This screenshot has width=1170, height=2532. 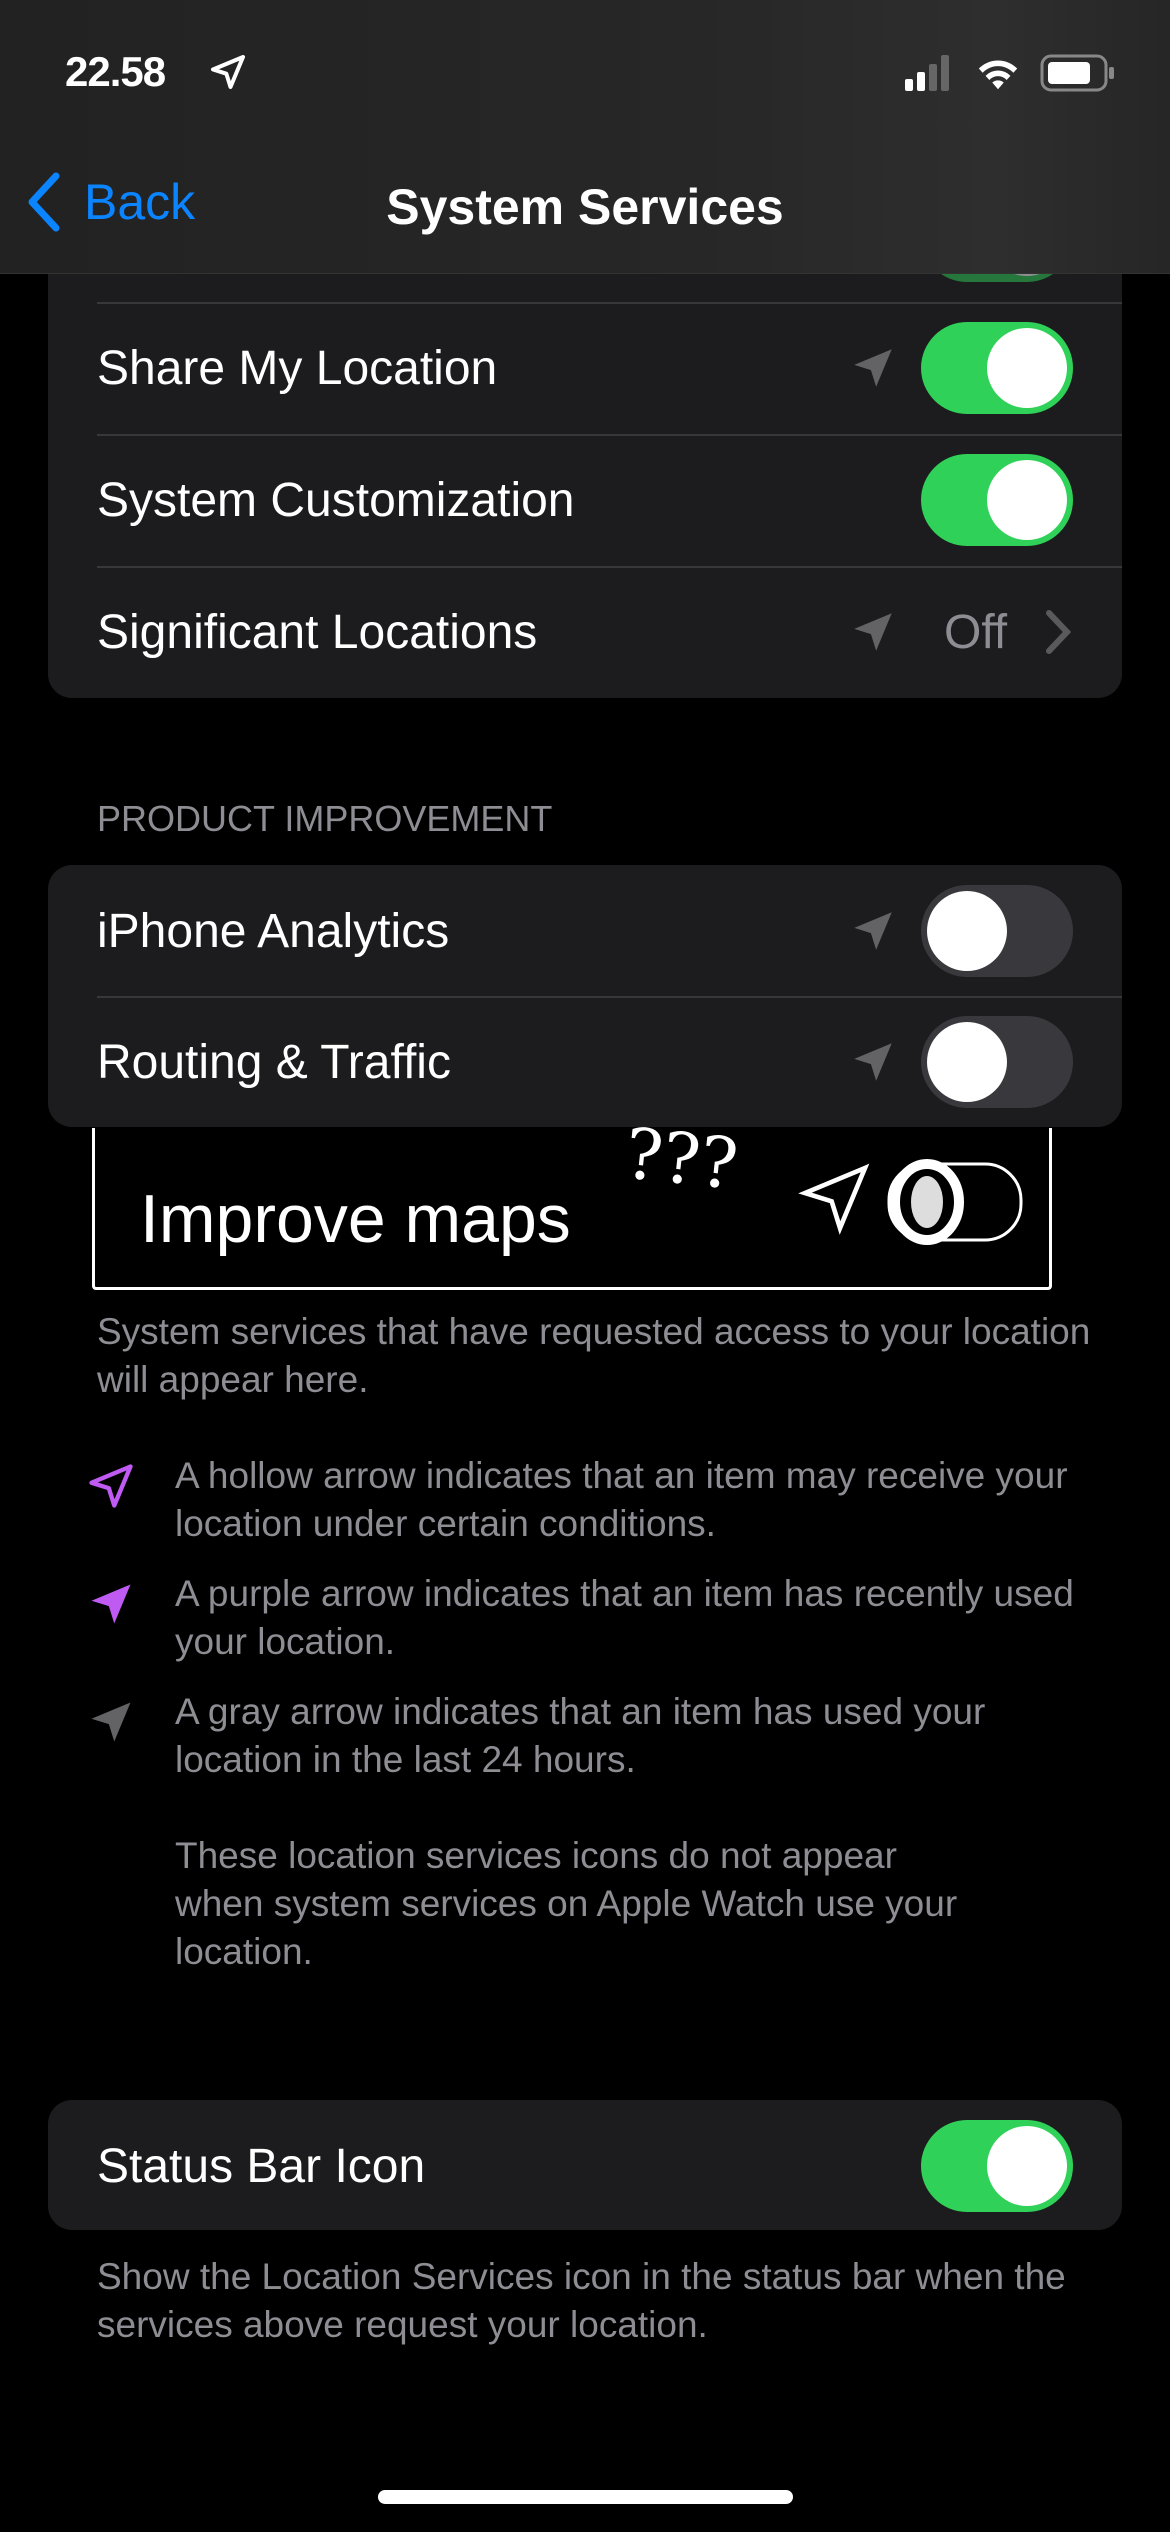 What do you see at coordinates (111, 1722) in the screenshot?
I see `gray-arrow-icon` at bounding box center [111, 1722].